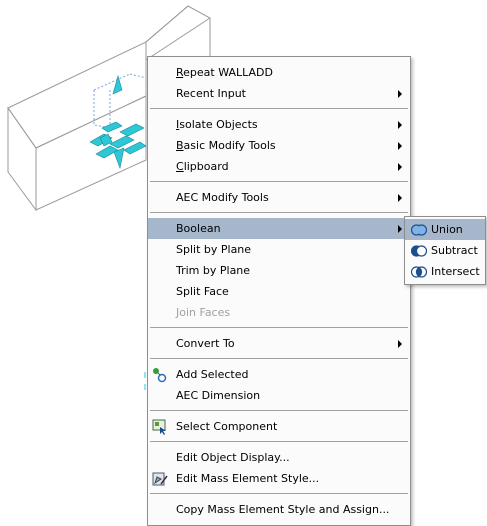 The width and height of the screenshot is (487, 526). Describe the element at coordinates (203, 312) in the screenshot. I see `menu-item-label: Join Faces` at that location.